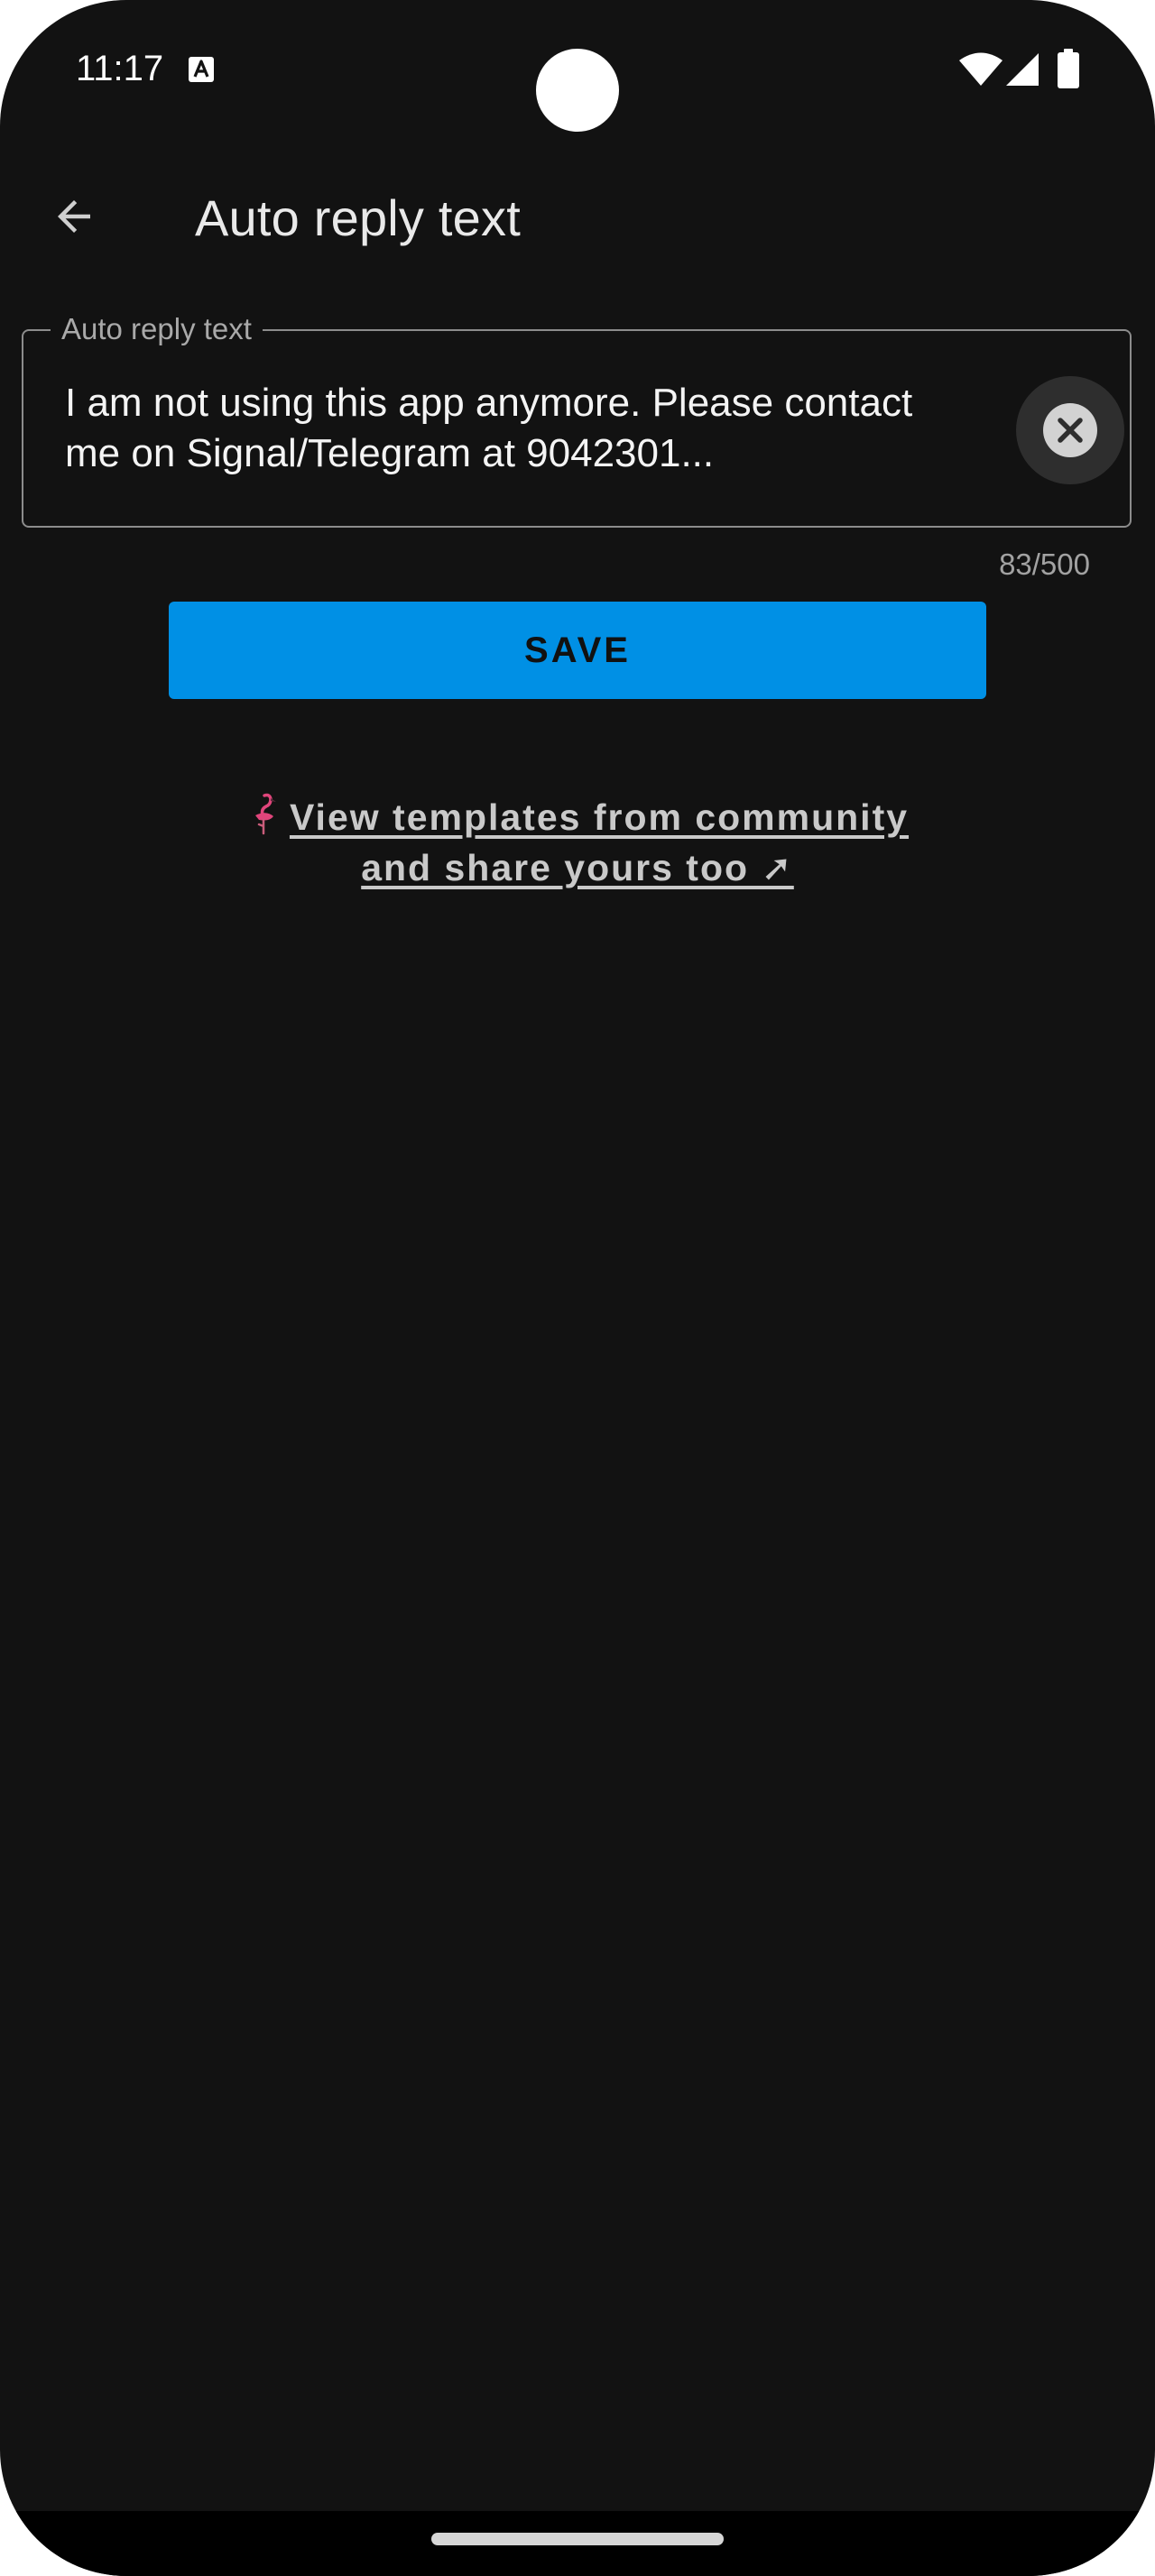  Describe the element at coordinates (1068, 68) in the screenshot. I see `battery-icon` at that location.